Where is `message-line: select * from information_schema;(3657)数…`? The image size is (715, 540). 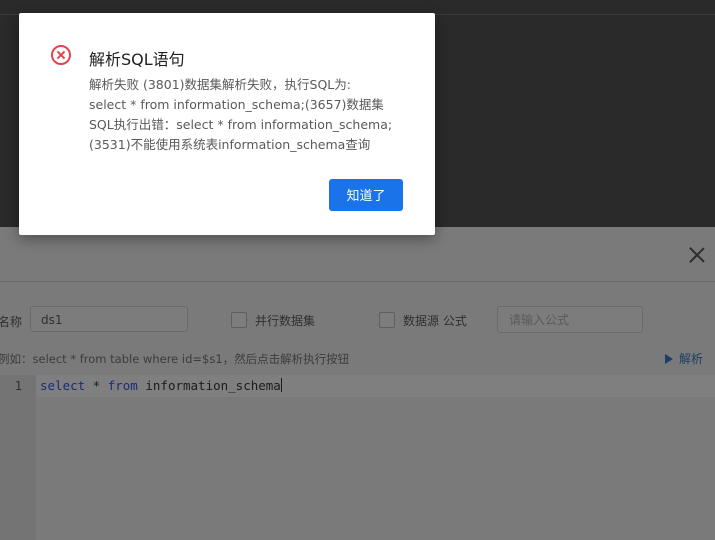 message-line: select * from information_schema;(3657)数… is located at coordinates (236, 104).